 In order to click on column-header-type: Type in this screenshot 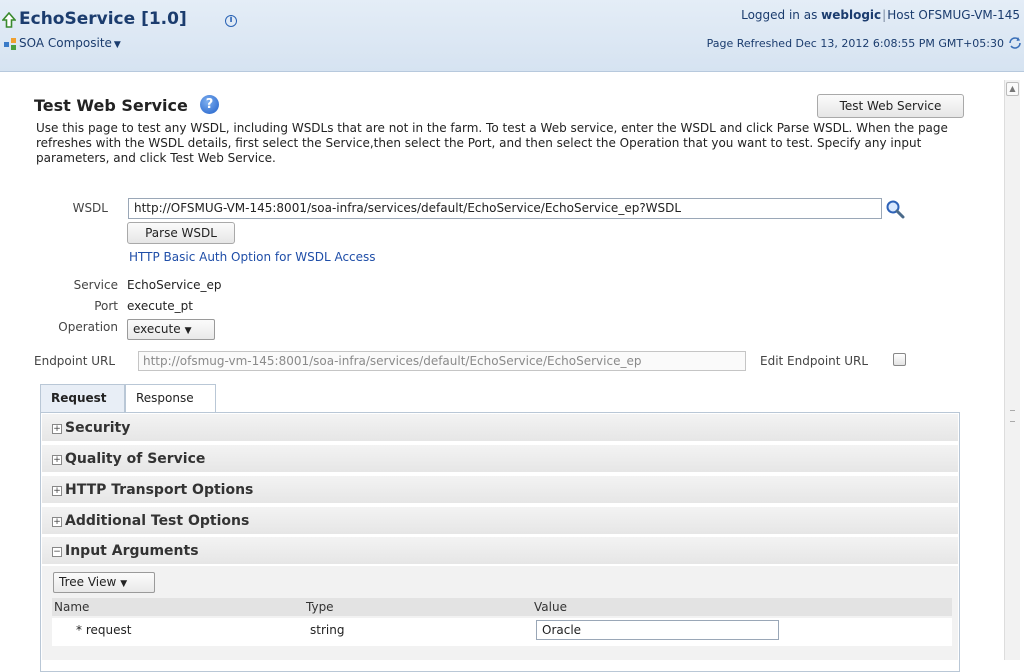, I will do `click(320, 607)`.